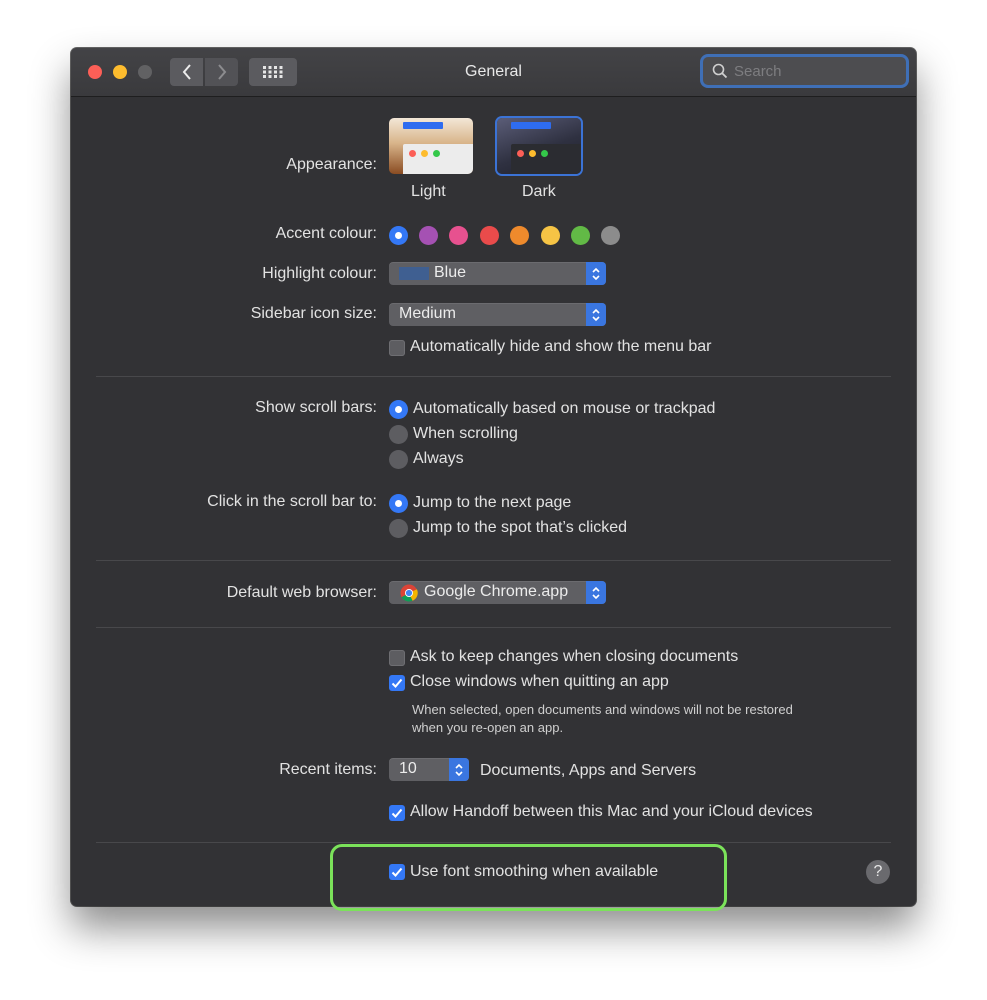 The width and height of the screenshot is (987, 1000). What do you see at coordinates (465, 433) in the screenshot?
I see `scroll-bars-when-scrolling-label: When scrolling` at bounding box center [465, 433].